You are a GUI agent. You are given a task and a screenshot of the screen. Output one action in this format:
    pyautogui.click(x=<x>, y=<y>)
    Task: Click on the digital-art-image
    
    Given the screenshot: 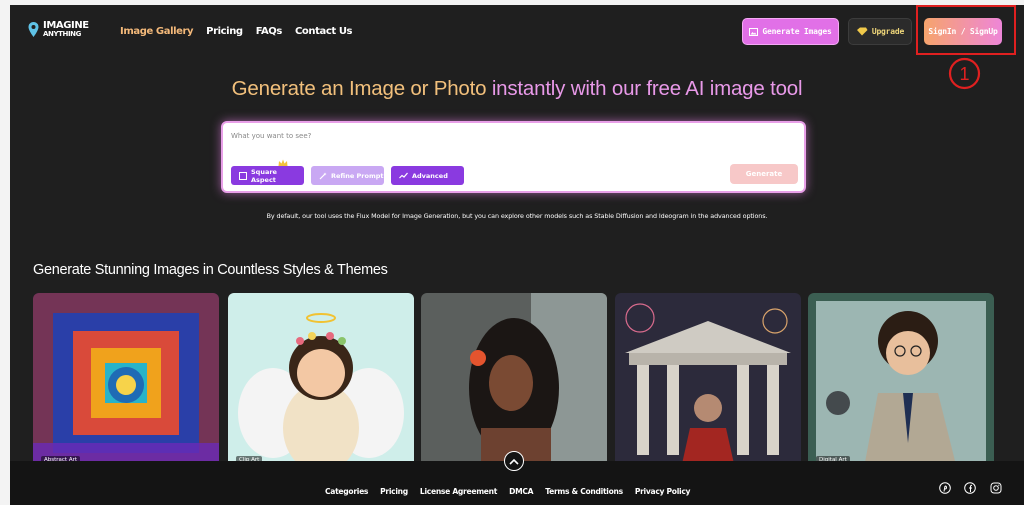 What is the action you would take?
    pyautogui.click(x=901, y=383)
    